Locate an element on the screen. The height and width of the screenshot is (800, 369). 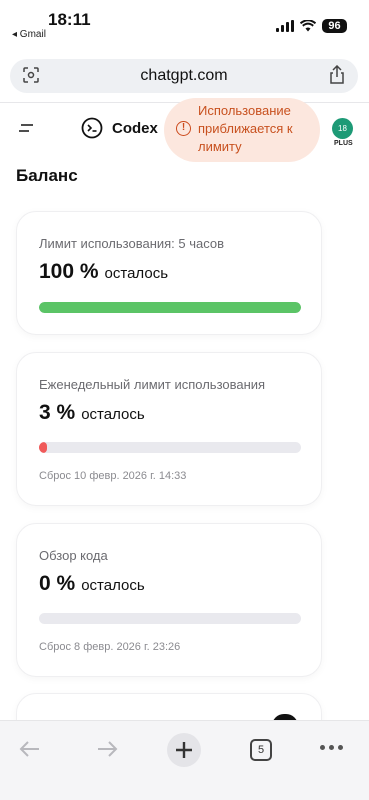
url-text: chatgpt.com is located at coordinates (184, 75).